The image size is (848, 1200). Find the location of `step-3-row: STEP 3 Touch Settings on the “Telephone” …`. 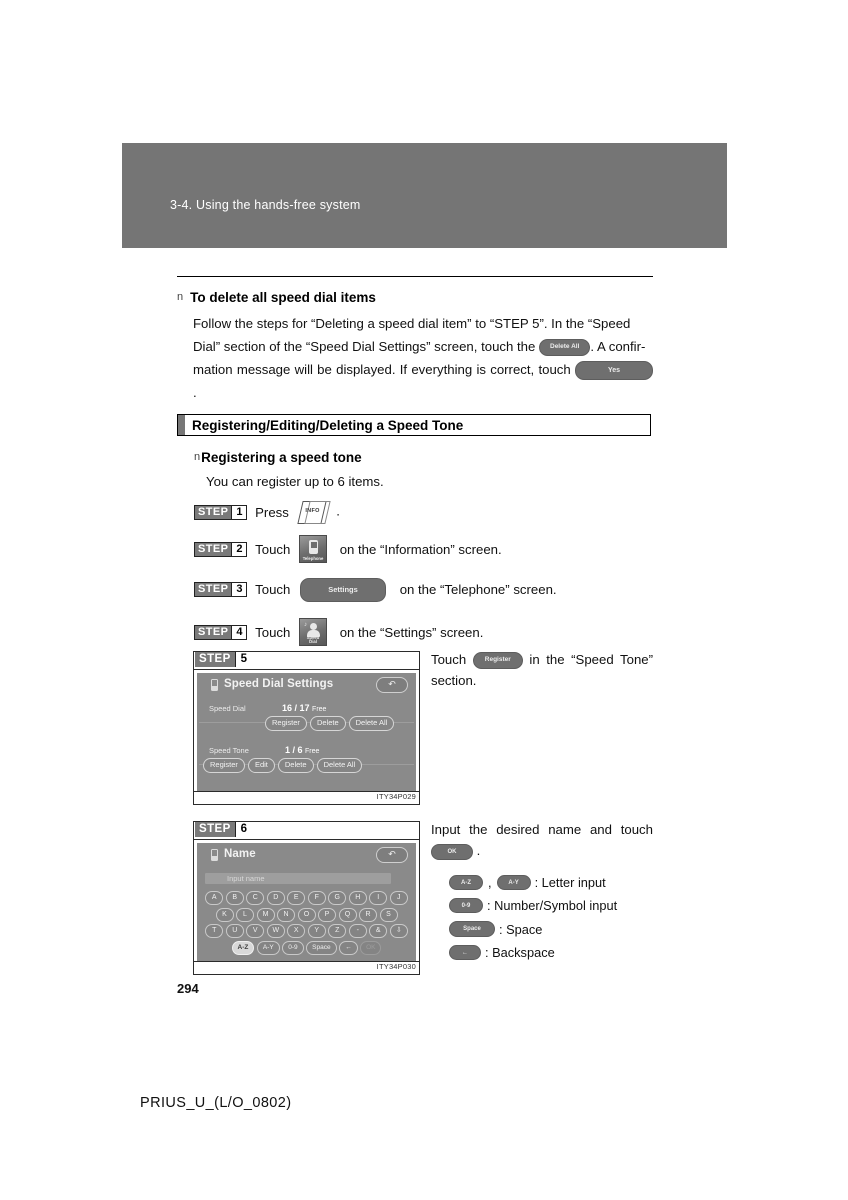

step-3-row: STEP 3 Touch Settings on the “Telephone” … is located at coordinates (375, 590).